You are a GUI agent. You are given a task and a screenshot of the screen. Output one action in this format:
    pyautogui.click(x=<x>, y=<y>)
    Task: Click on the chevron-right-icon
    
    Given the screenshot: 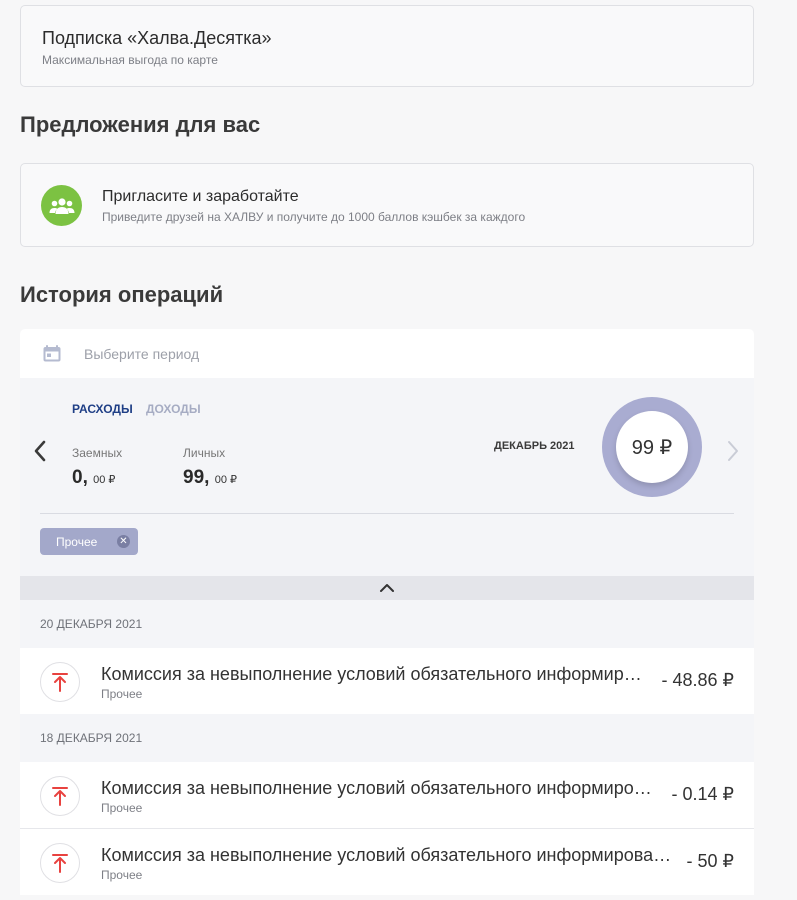 What is the action you would take?
    pyautogui.click(x=733, y=451)
    